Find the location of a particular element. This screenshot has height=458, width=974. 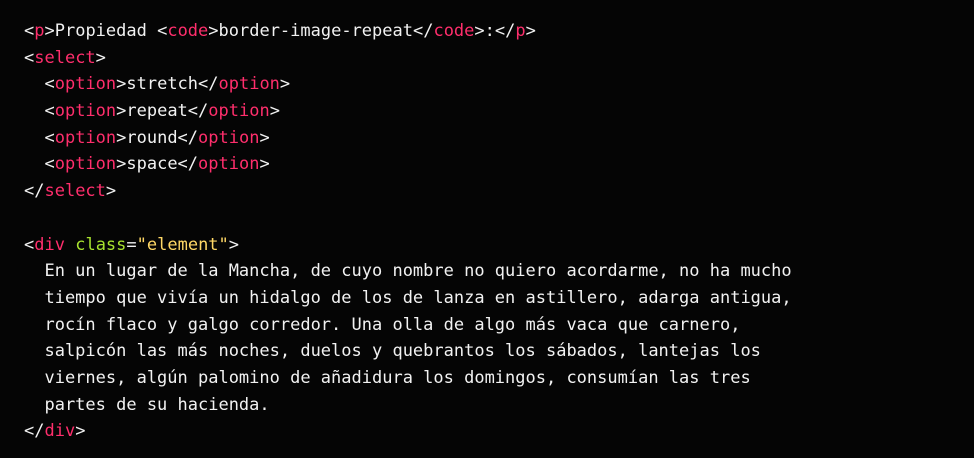

code-line: <select> is located at coordinates (499, 58).